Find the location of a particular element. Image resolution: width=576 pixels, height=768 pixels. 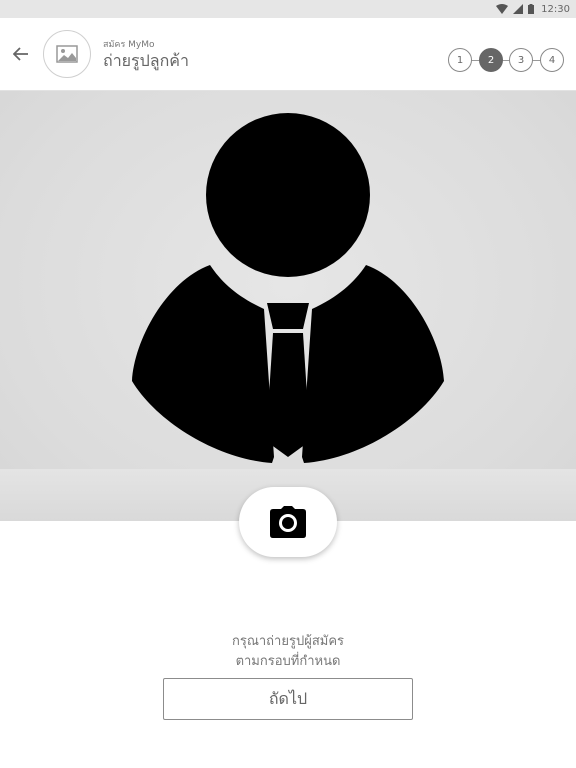

arrow-left-icon is located at coordinates (20, 54).